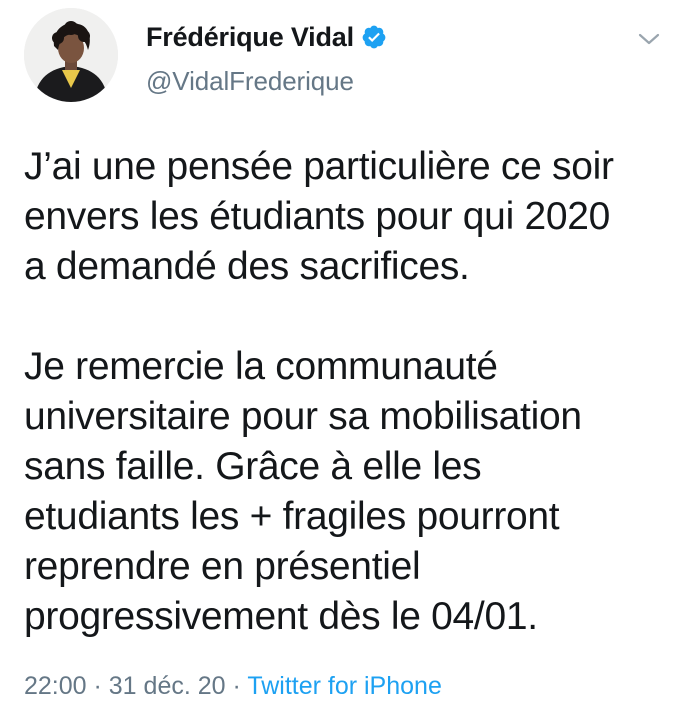 This screenshot has height=728, width=684. What do you see at coordinates (344, 686) in the screenshot?
I see `tweet-source-link: Twitter for iPhone` at bounding box center [344, 686].